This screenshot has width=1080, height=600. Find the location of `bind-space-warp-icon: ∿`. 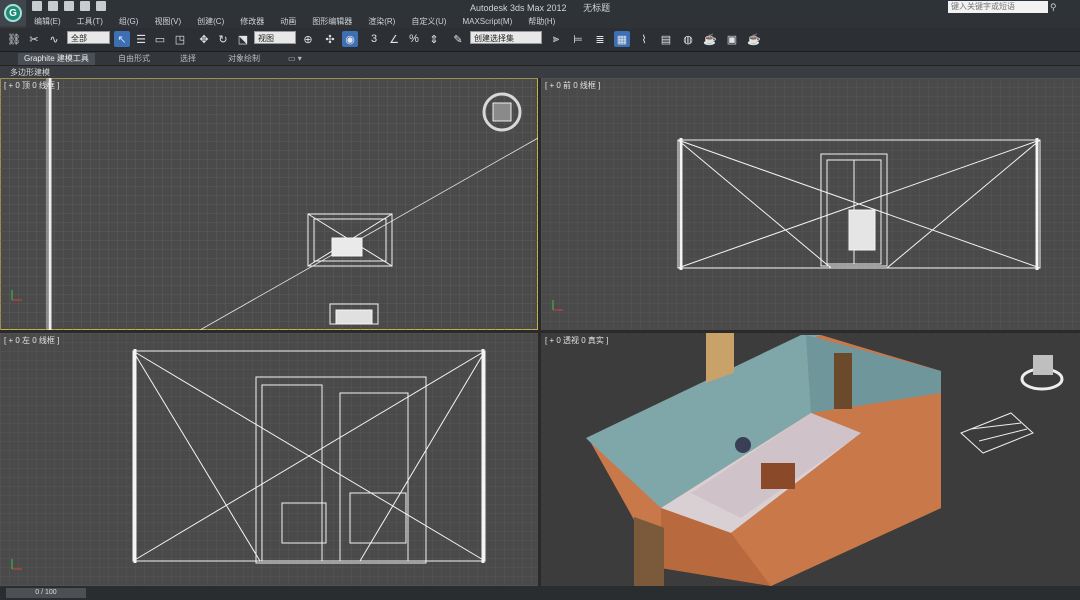

bind-space-warp-icon: ∿ is located at coordinates (54, 39).